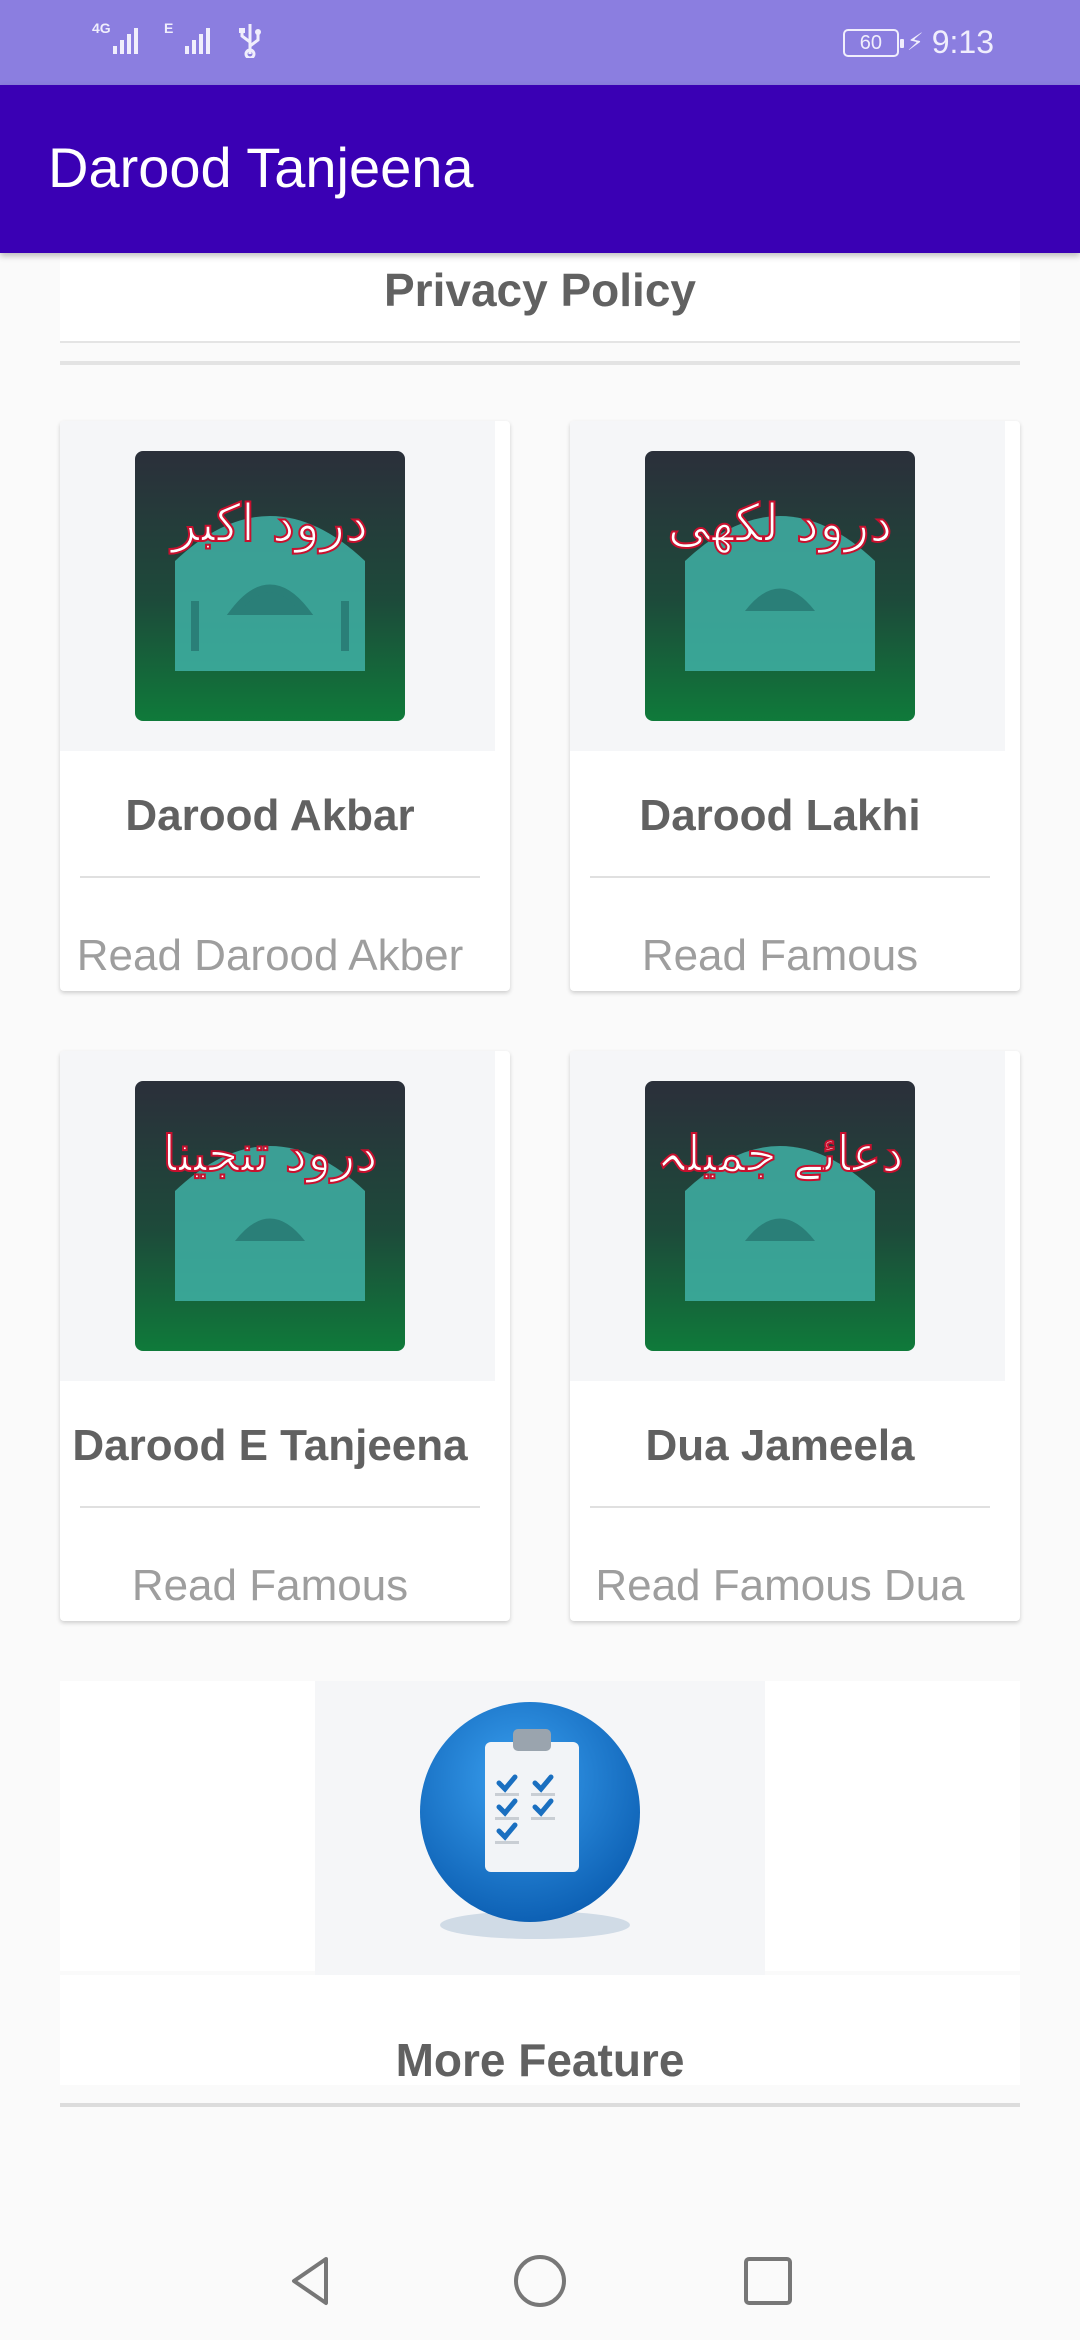  What do you see at coordinates (540, 2281) in the screenshot?
I see `home-icon` at bounding box center [540, 2281].